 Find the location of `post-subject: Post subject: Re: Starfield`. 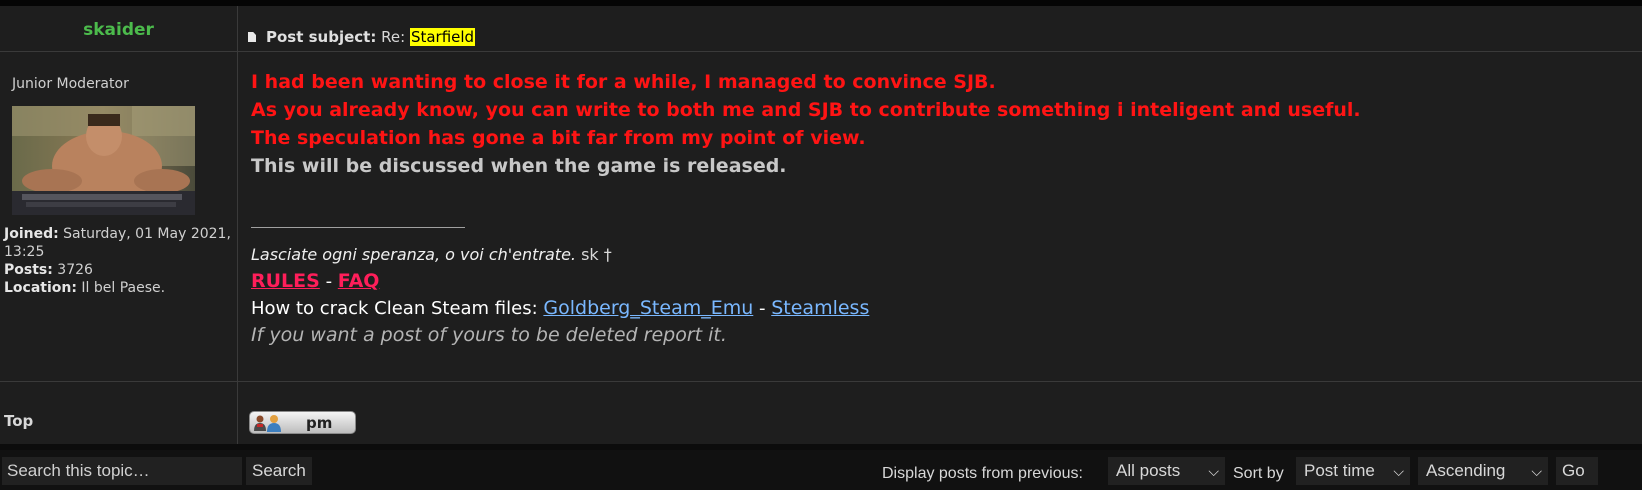

post-subject: Post subject: Re: Starfield is located at coordinates (362, 37).